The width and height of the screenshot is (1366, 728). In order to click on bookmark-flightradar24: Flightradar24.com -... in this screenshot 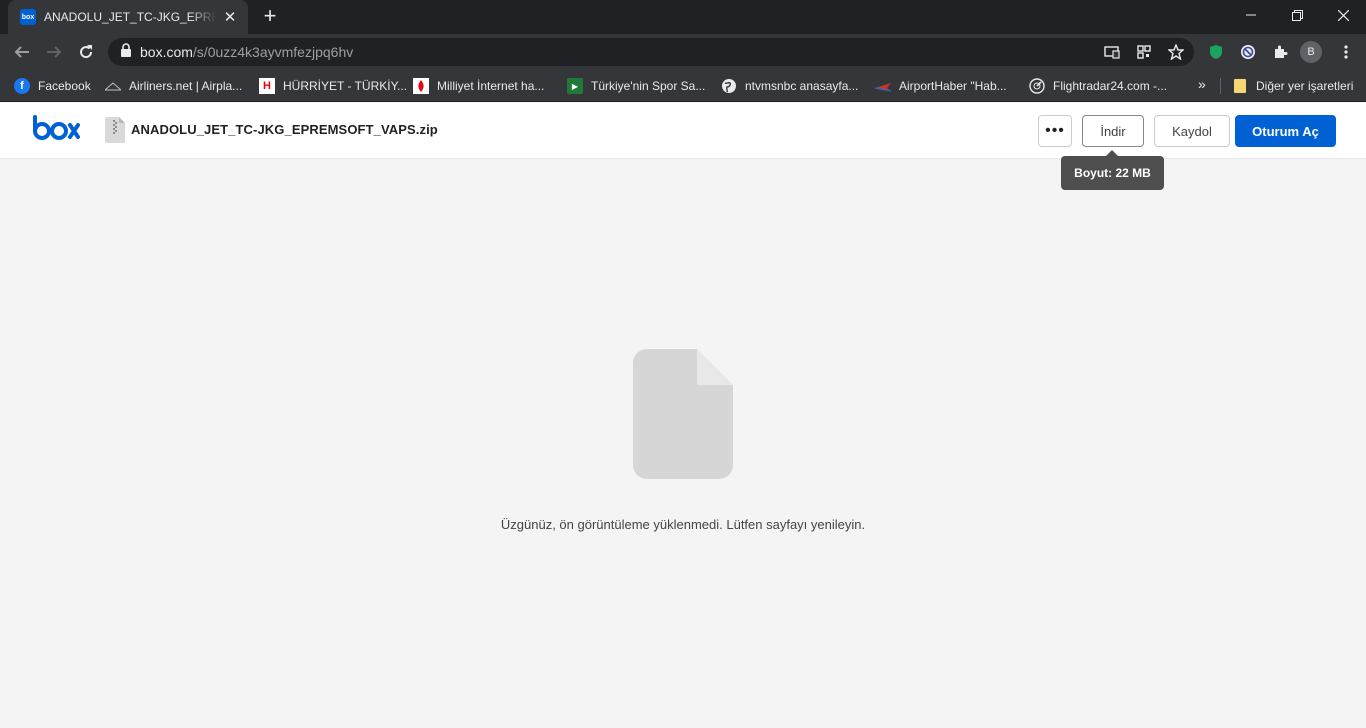, I will do `click(1098, 86)`.